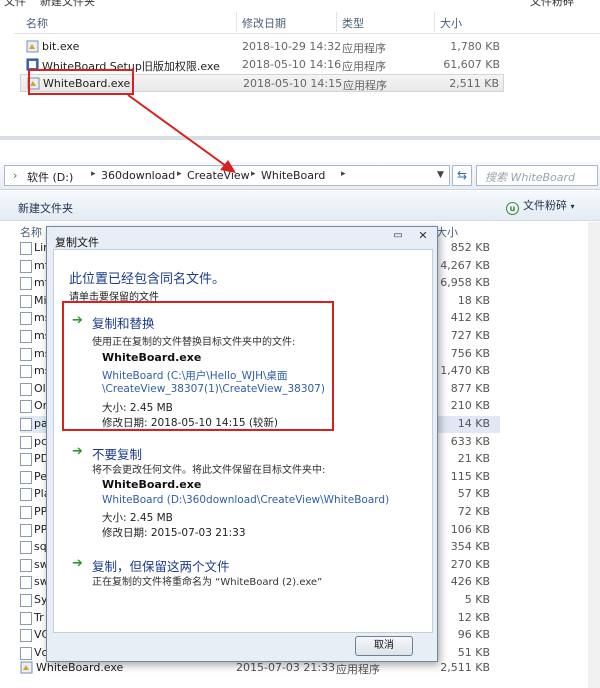 The image size is (600, 688). I want to click on file-size: 210 KB, so click(470, 406).